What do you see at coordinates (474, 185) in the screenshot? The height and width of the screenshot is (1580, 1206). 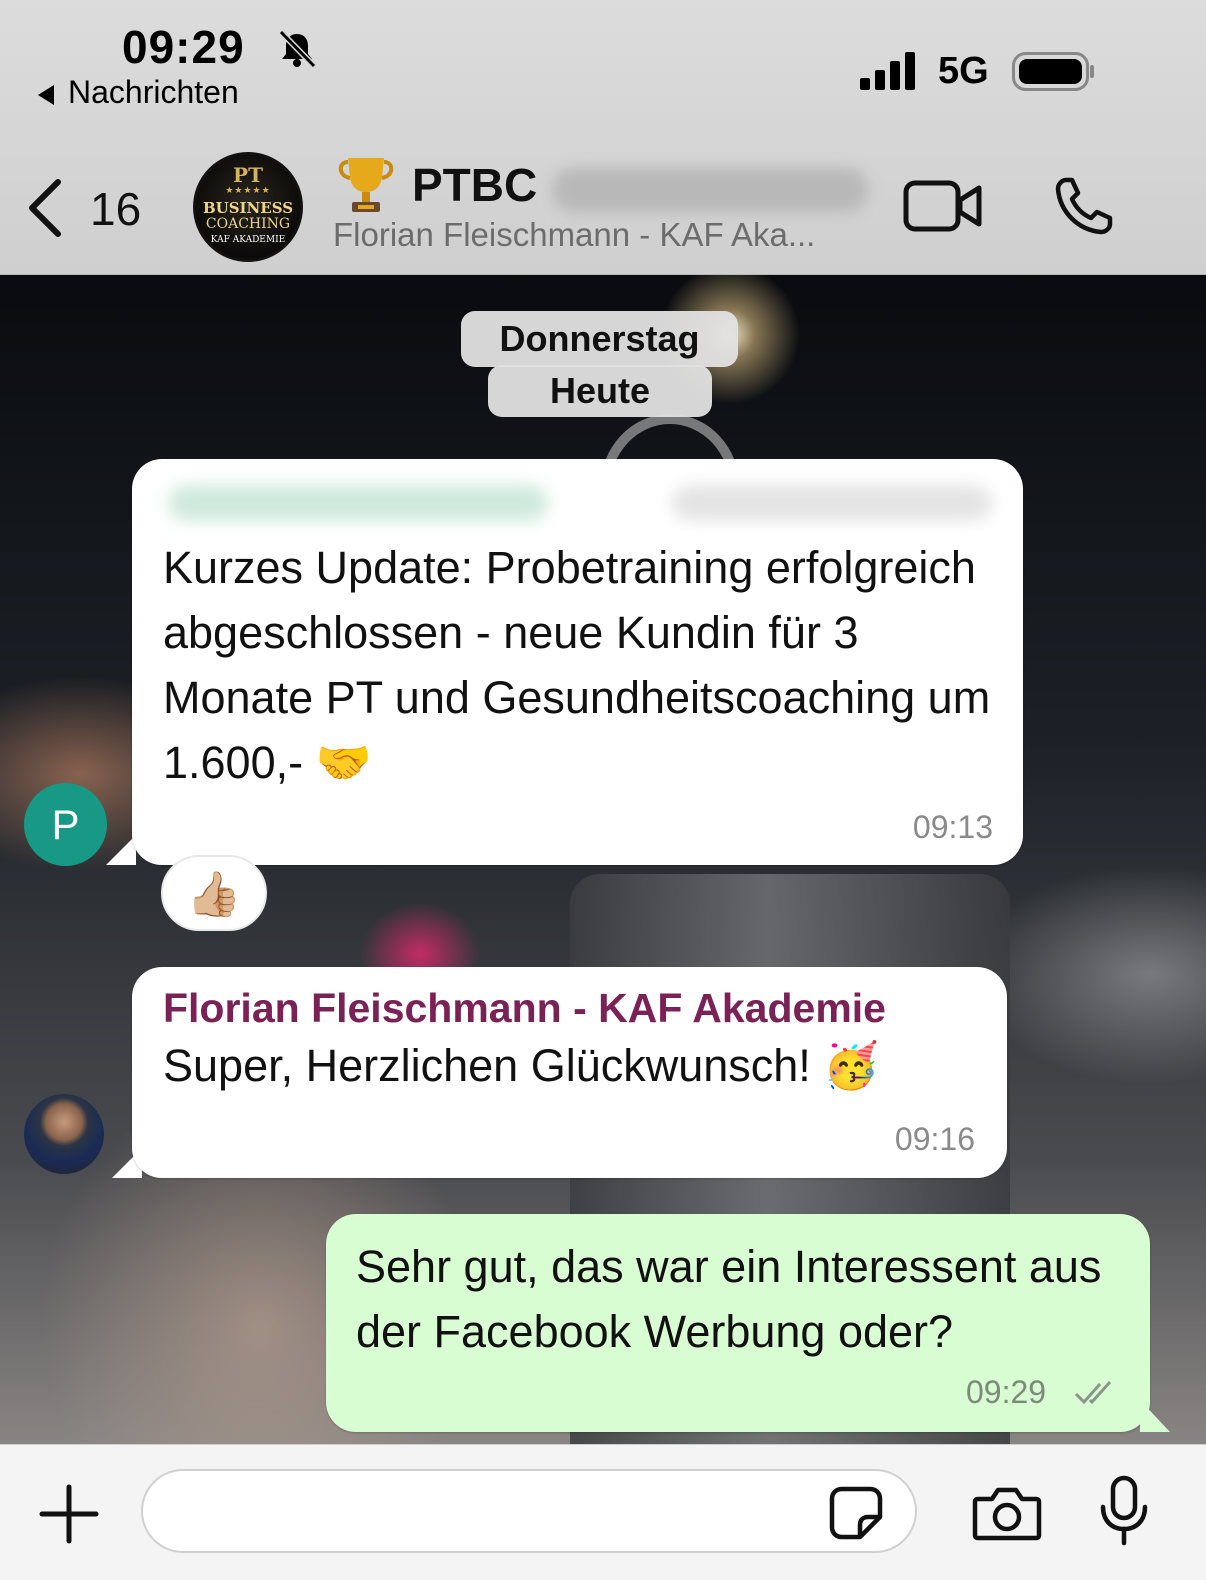 I see `group-name: PTBC` at bounding box center [474, 185].